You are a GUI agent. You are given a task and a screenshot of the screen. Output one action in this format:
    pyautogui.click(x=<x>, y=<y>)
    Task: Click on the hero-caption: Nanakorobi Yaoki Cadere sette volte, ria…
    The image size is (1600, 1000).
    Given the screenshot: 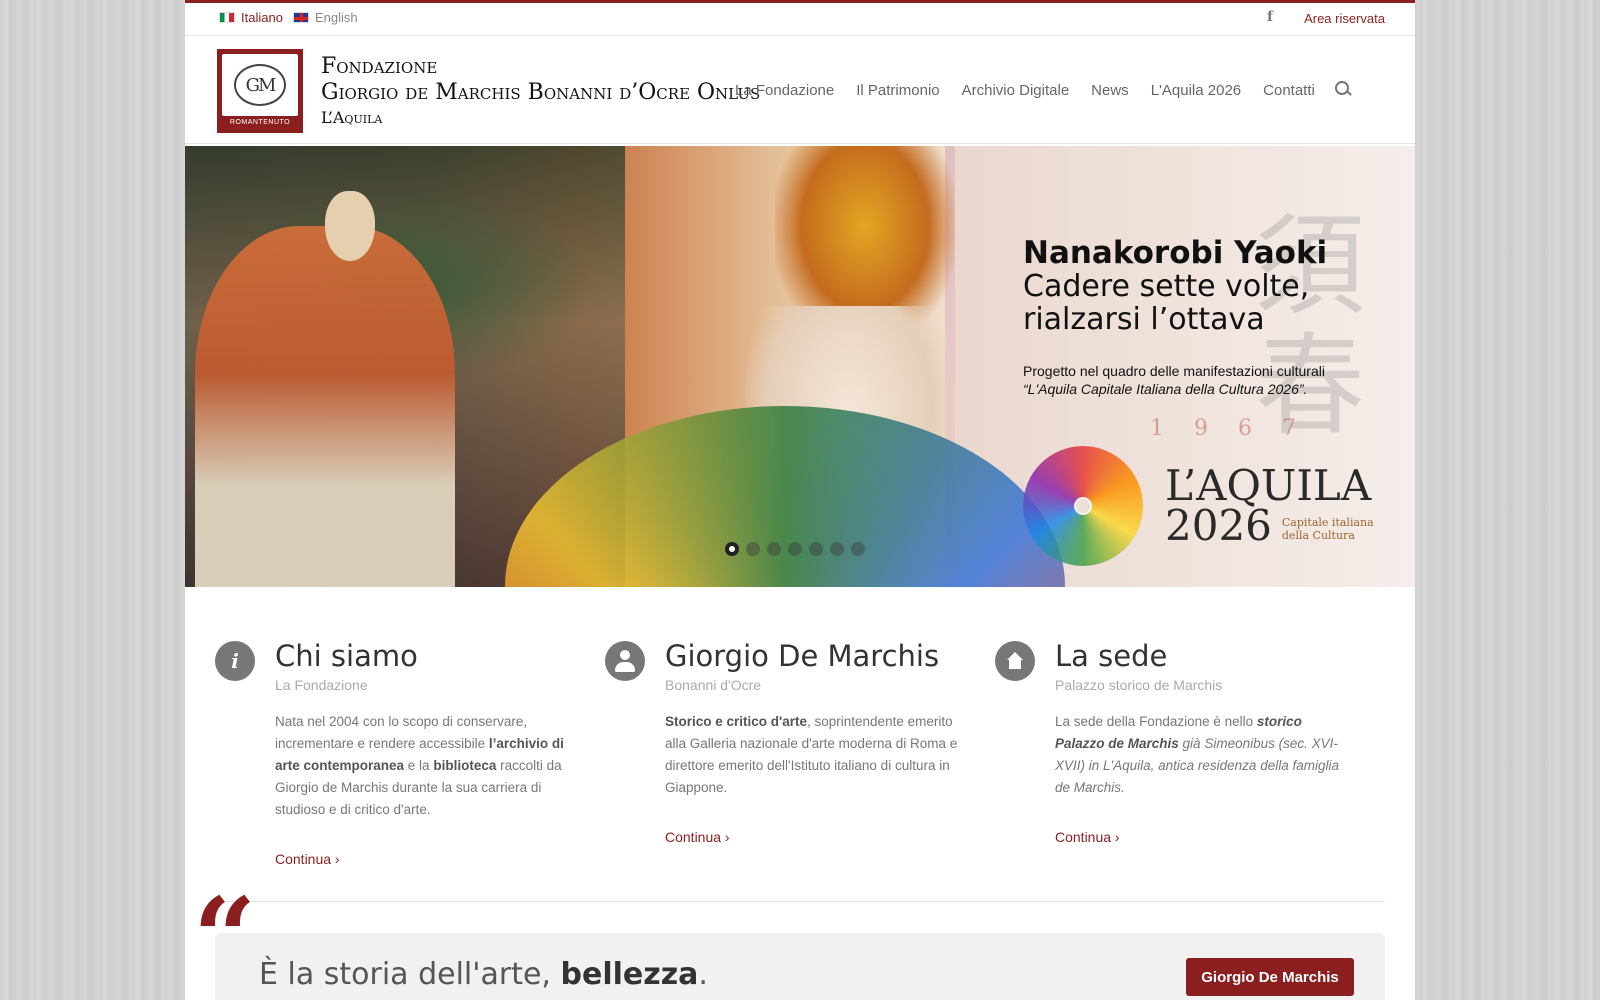 What is the action you would take?
    pyautogui.click(x=1175, y=317)
    